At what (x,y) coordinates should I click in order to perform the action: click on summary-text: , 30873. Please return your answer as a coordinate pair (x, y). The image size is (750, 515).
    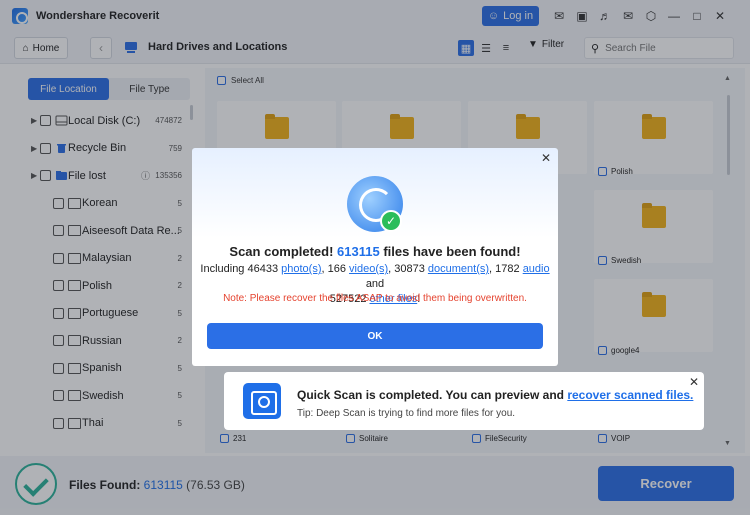
    Looking at the image, I should click on (408, 269).